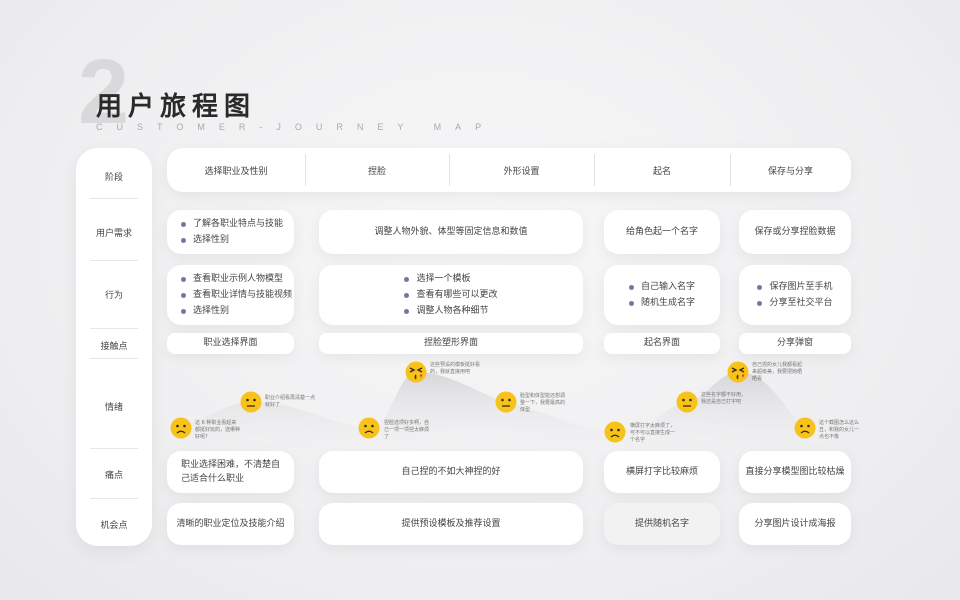 The width and height of the screenshot is (960, 600). What do you see at coordinates (451, 343) in the screenshot?
I see `touchpoint-face: 捏脸塑形界面` at bounding box center [451, 343].